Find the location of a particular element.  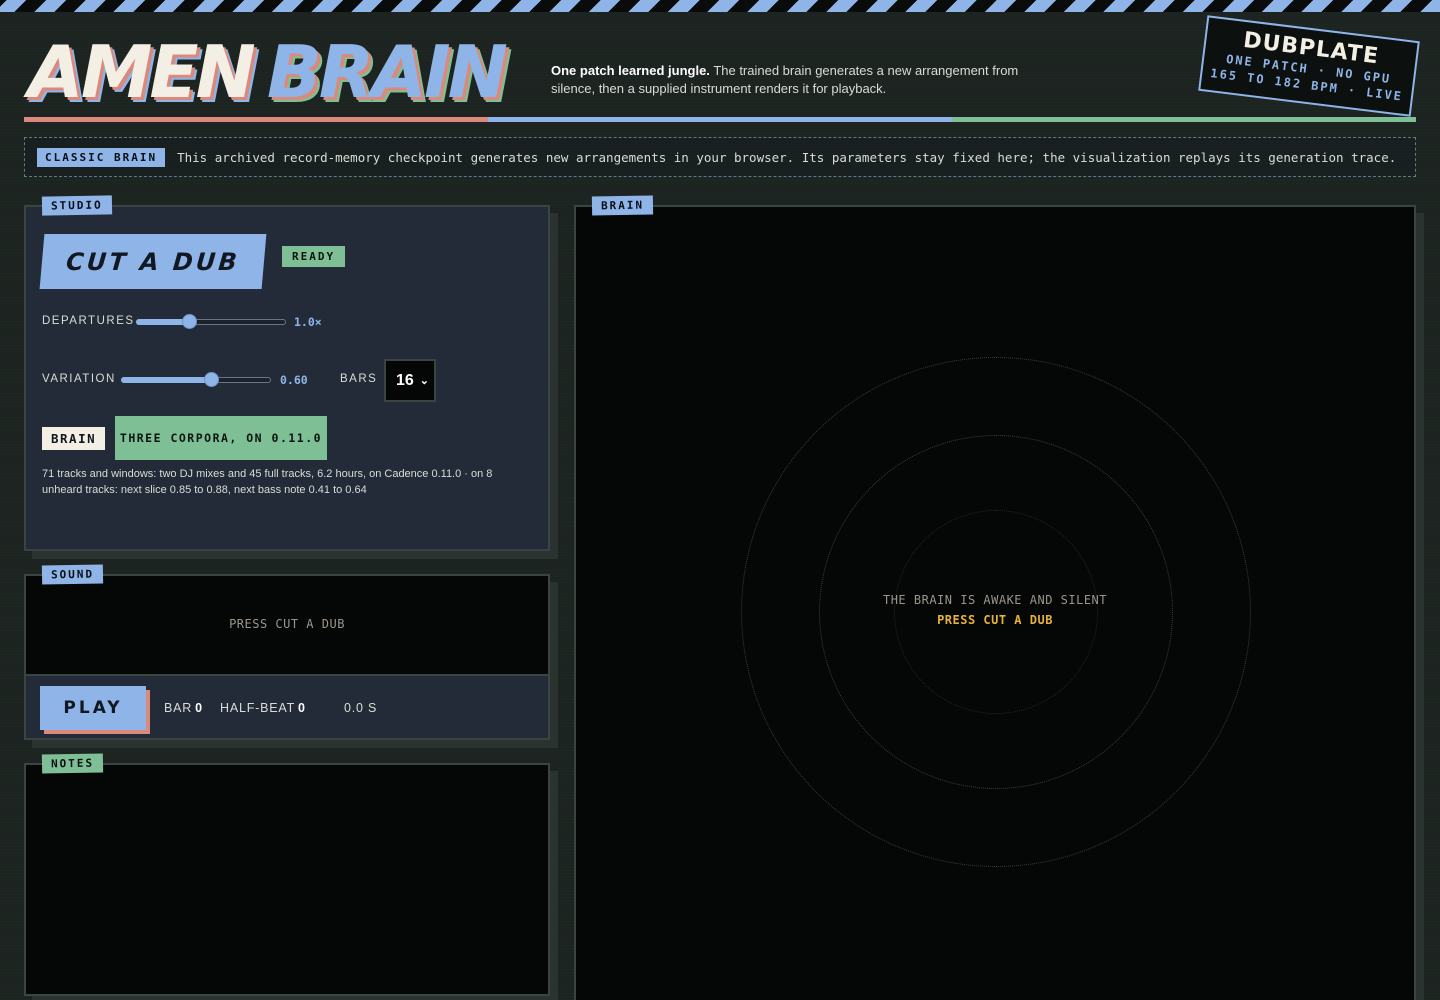

halfbeat-counter: HALF-BEAT 0 is located at coordinates (263, 708).